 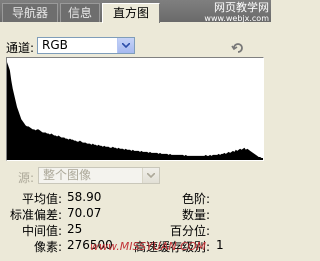 I want to click on channel-label: 通道:, so click(x=20, y=48).